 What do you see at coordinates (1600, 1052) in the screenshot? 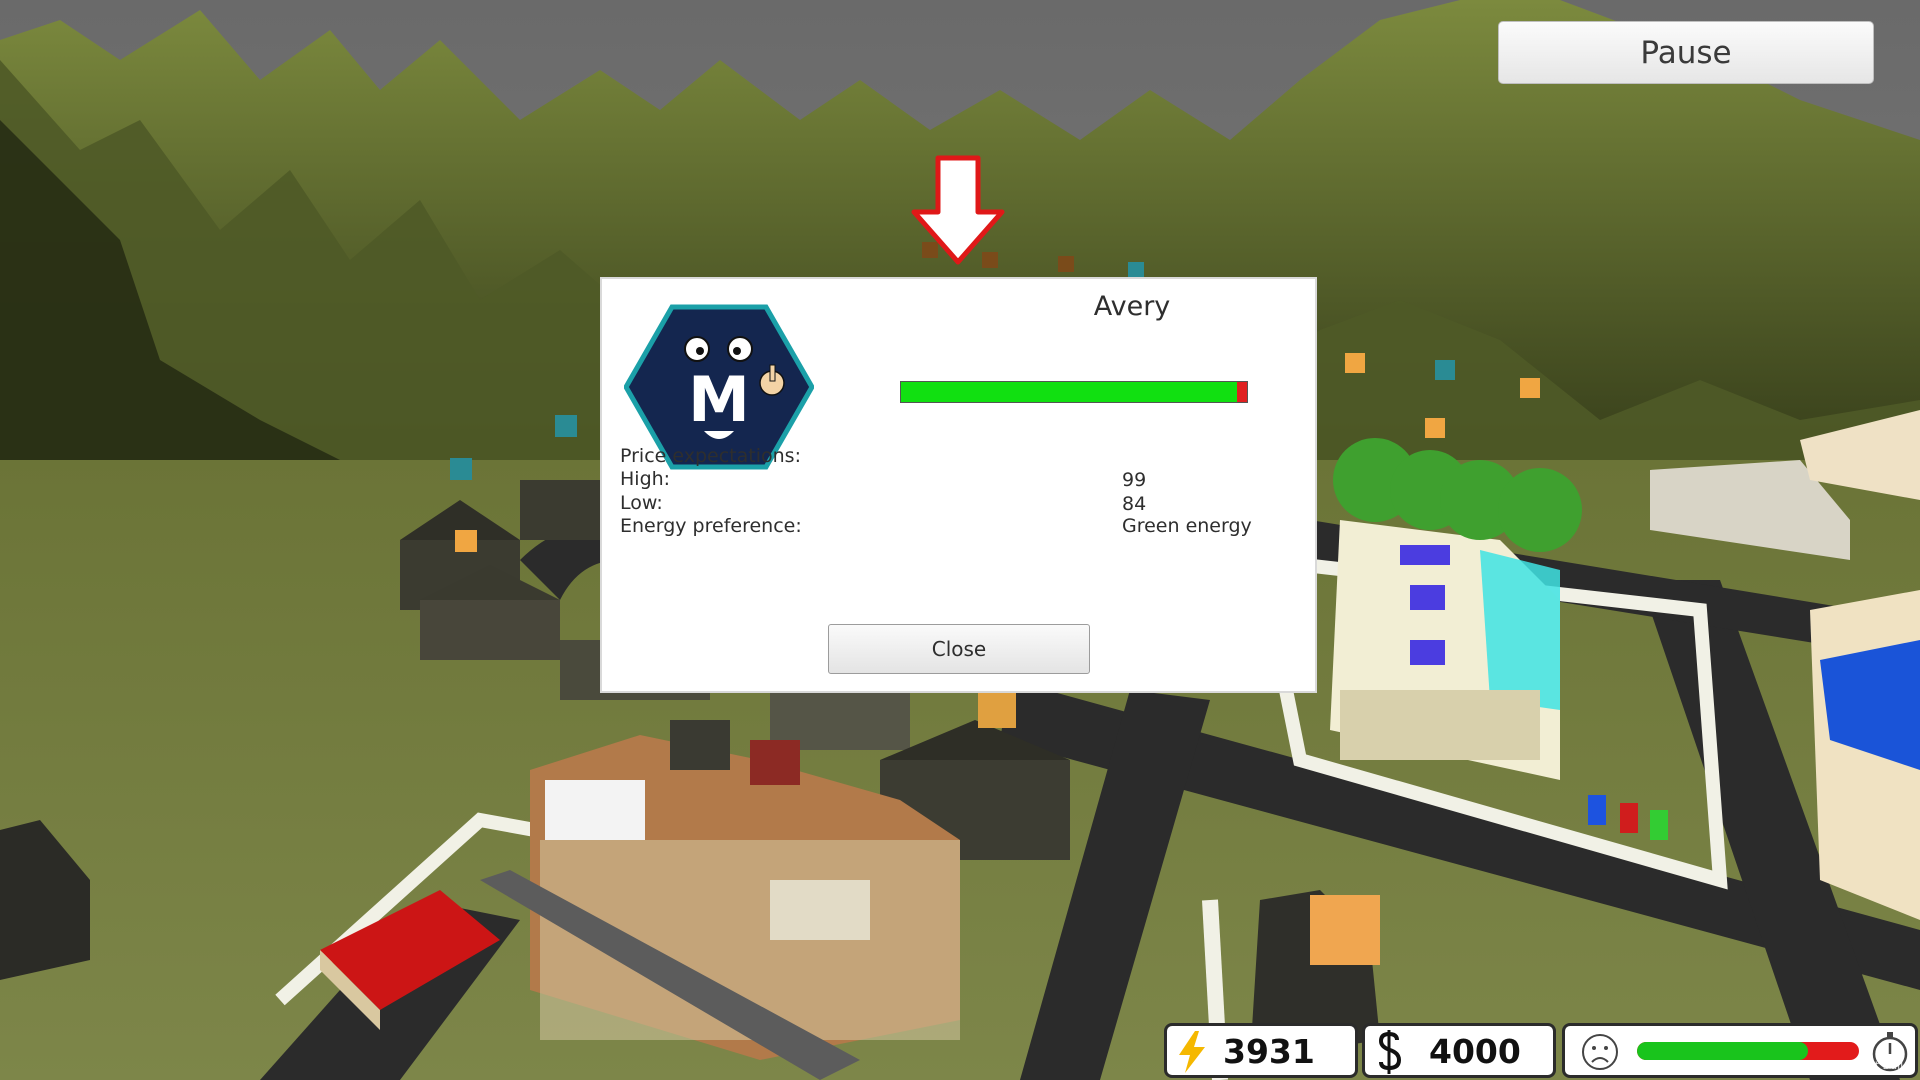
I see `sad-face-icon` at bounding box center [1600, 1052].